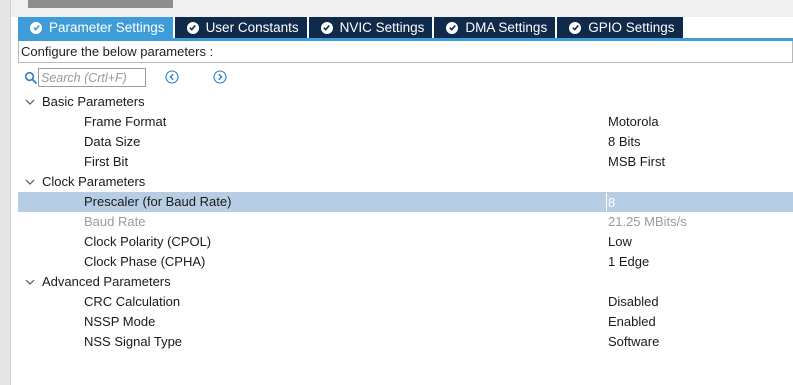  I want to click on tab-label: User Constants, so click(252, 27).